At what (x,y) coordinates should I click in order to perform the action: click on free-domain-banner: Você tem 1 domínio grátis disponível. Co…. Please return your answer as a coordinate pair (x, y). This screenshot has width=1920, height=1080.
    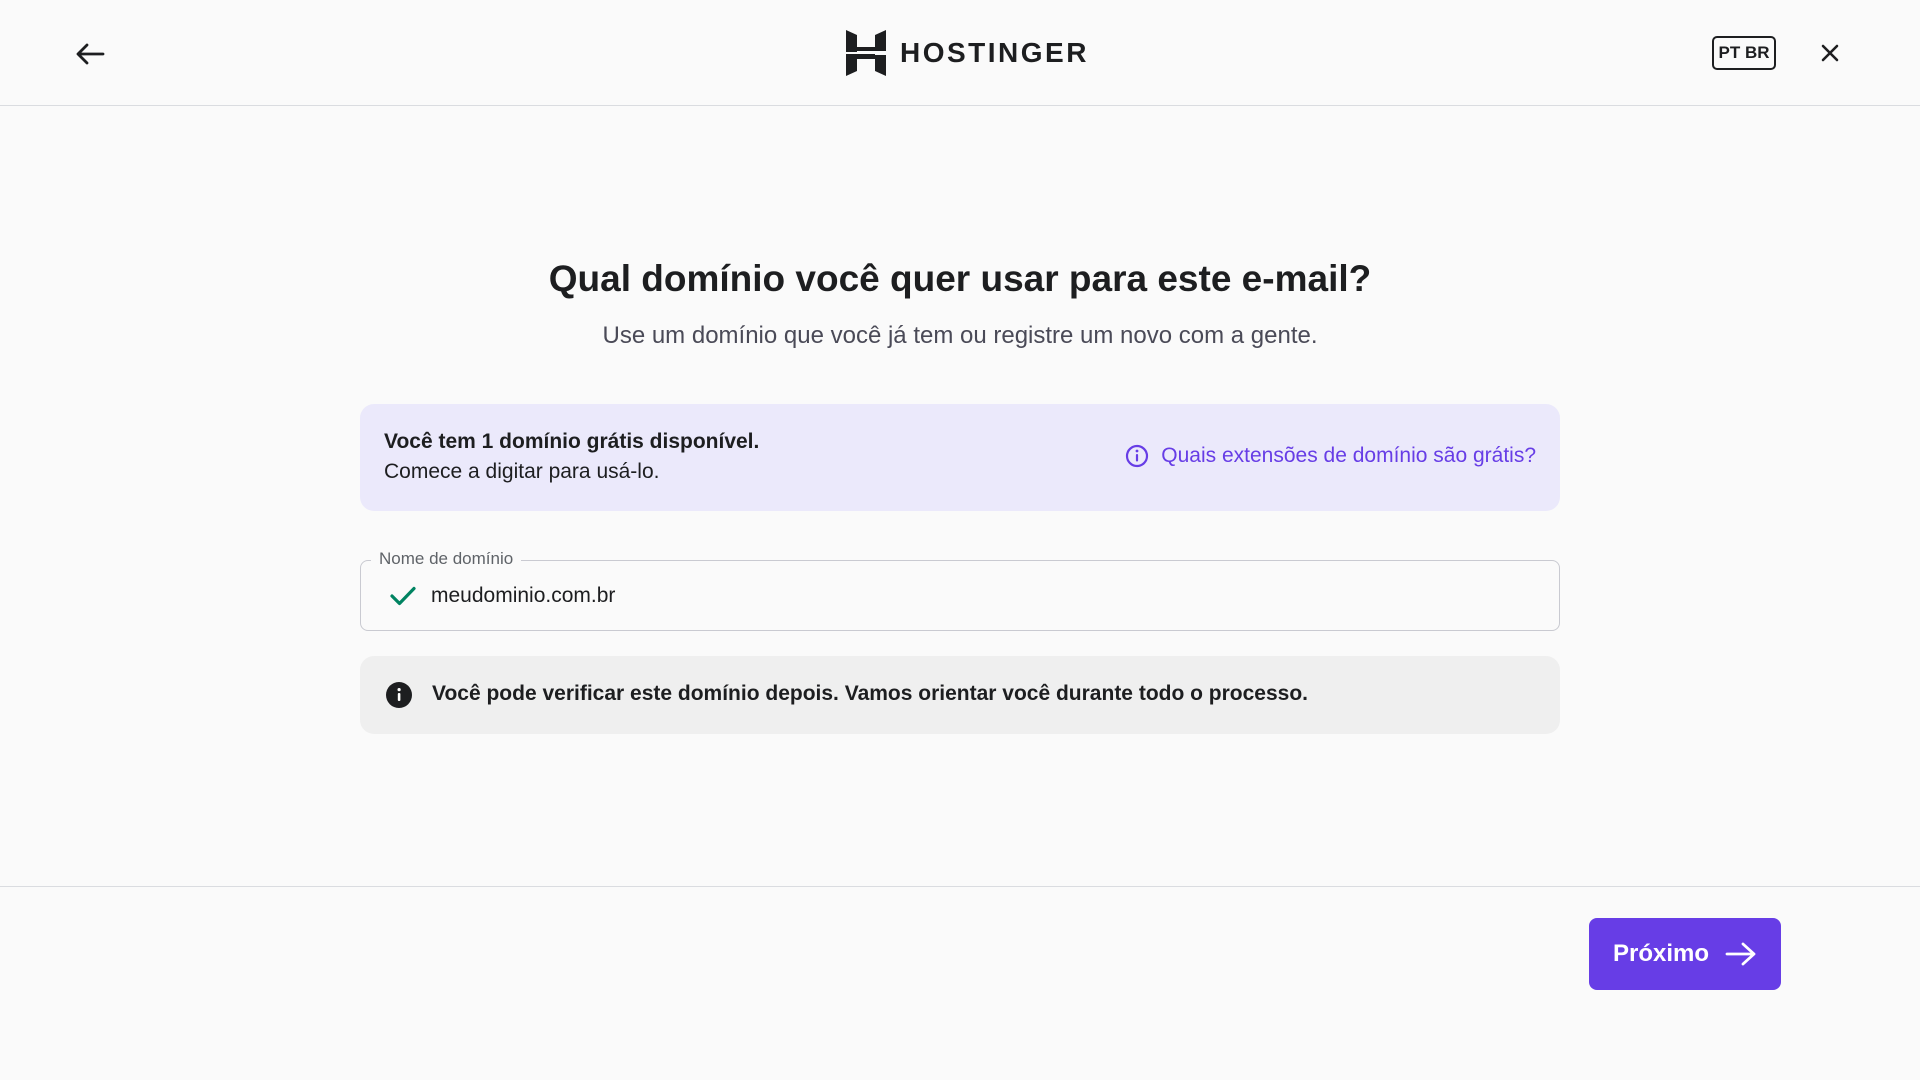
    Looking at the image, I should click on (960, 457).